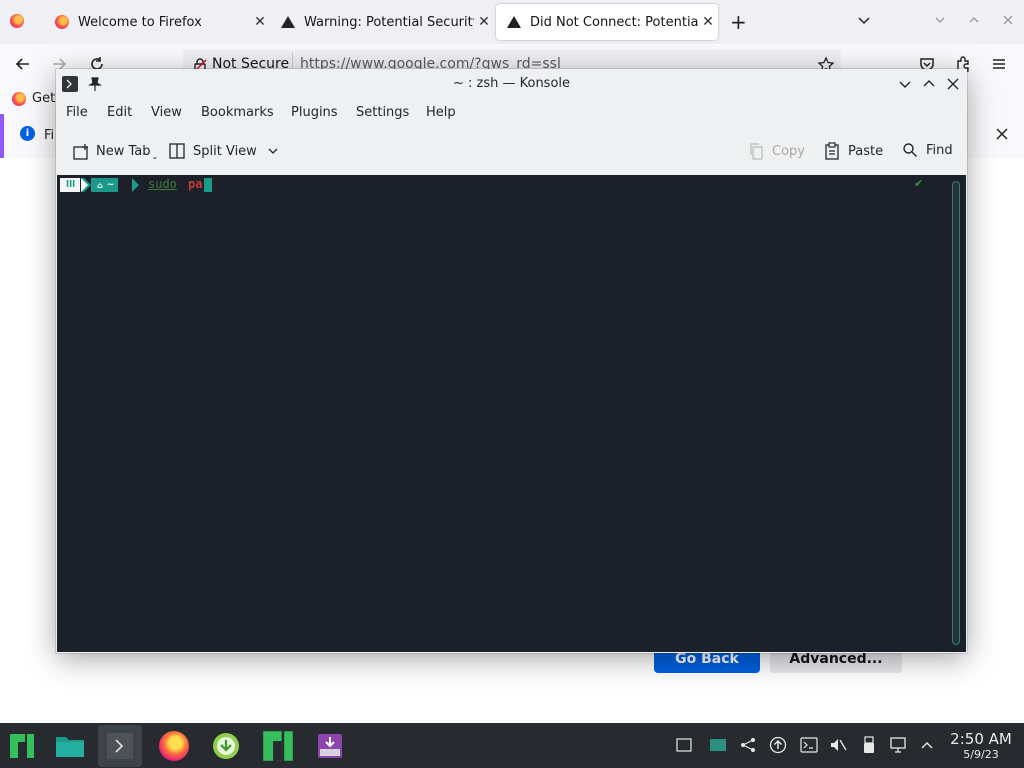 This screenshot has width=1024, height=768. I want to click on back-icon, so click(23, 66).